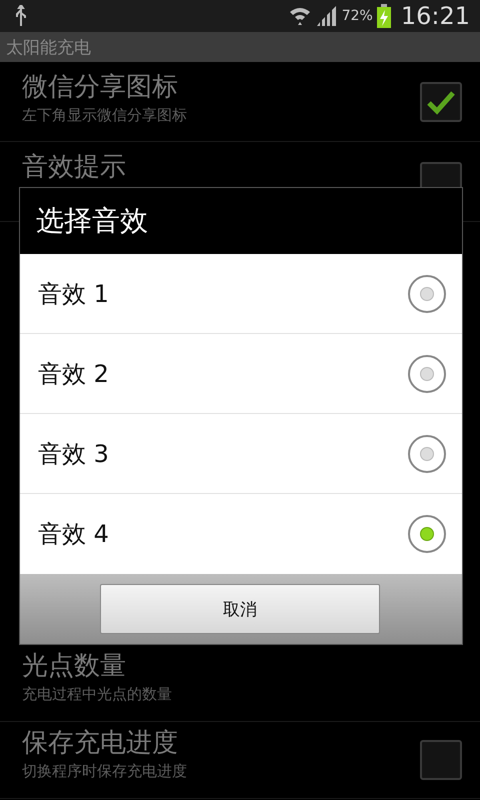 This screenshot has width=480, height=800. I want to click on option-item: 音效 2, so click(241, 374).